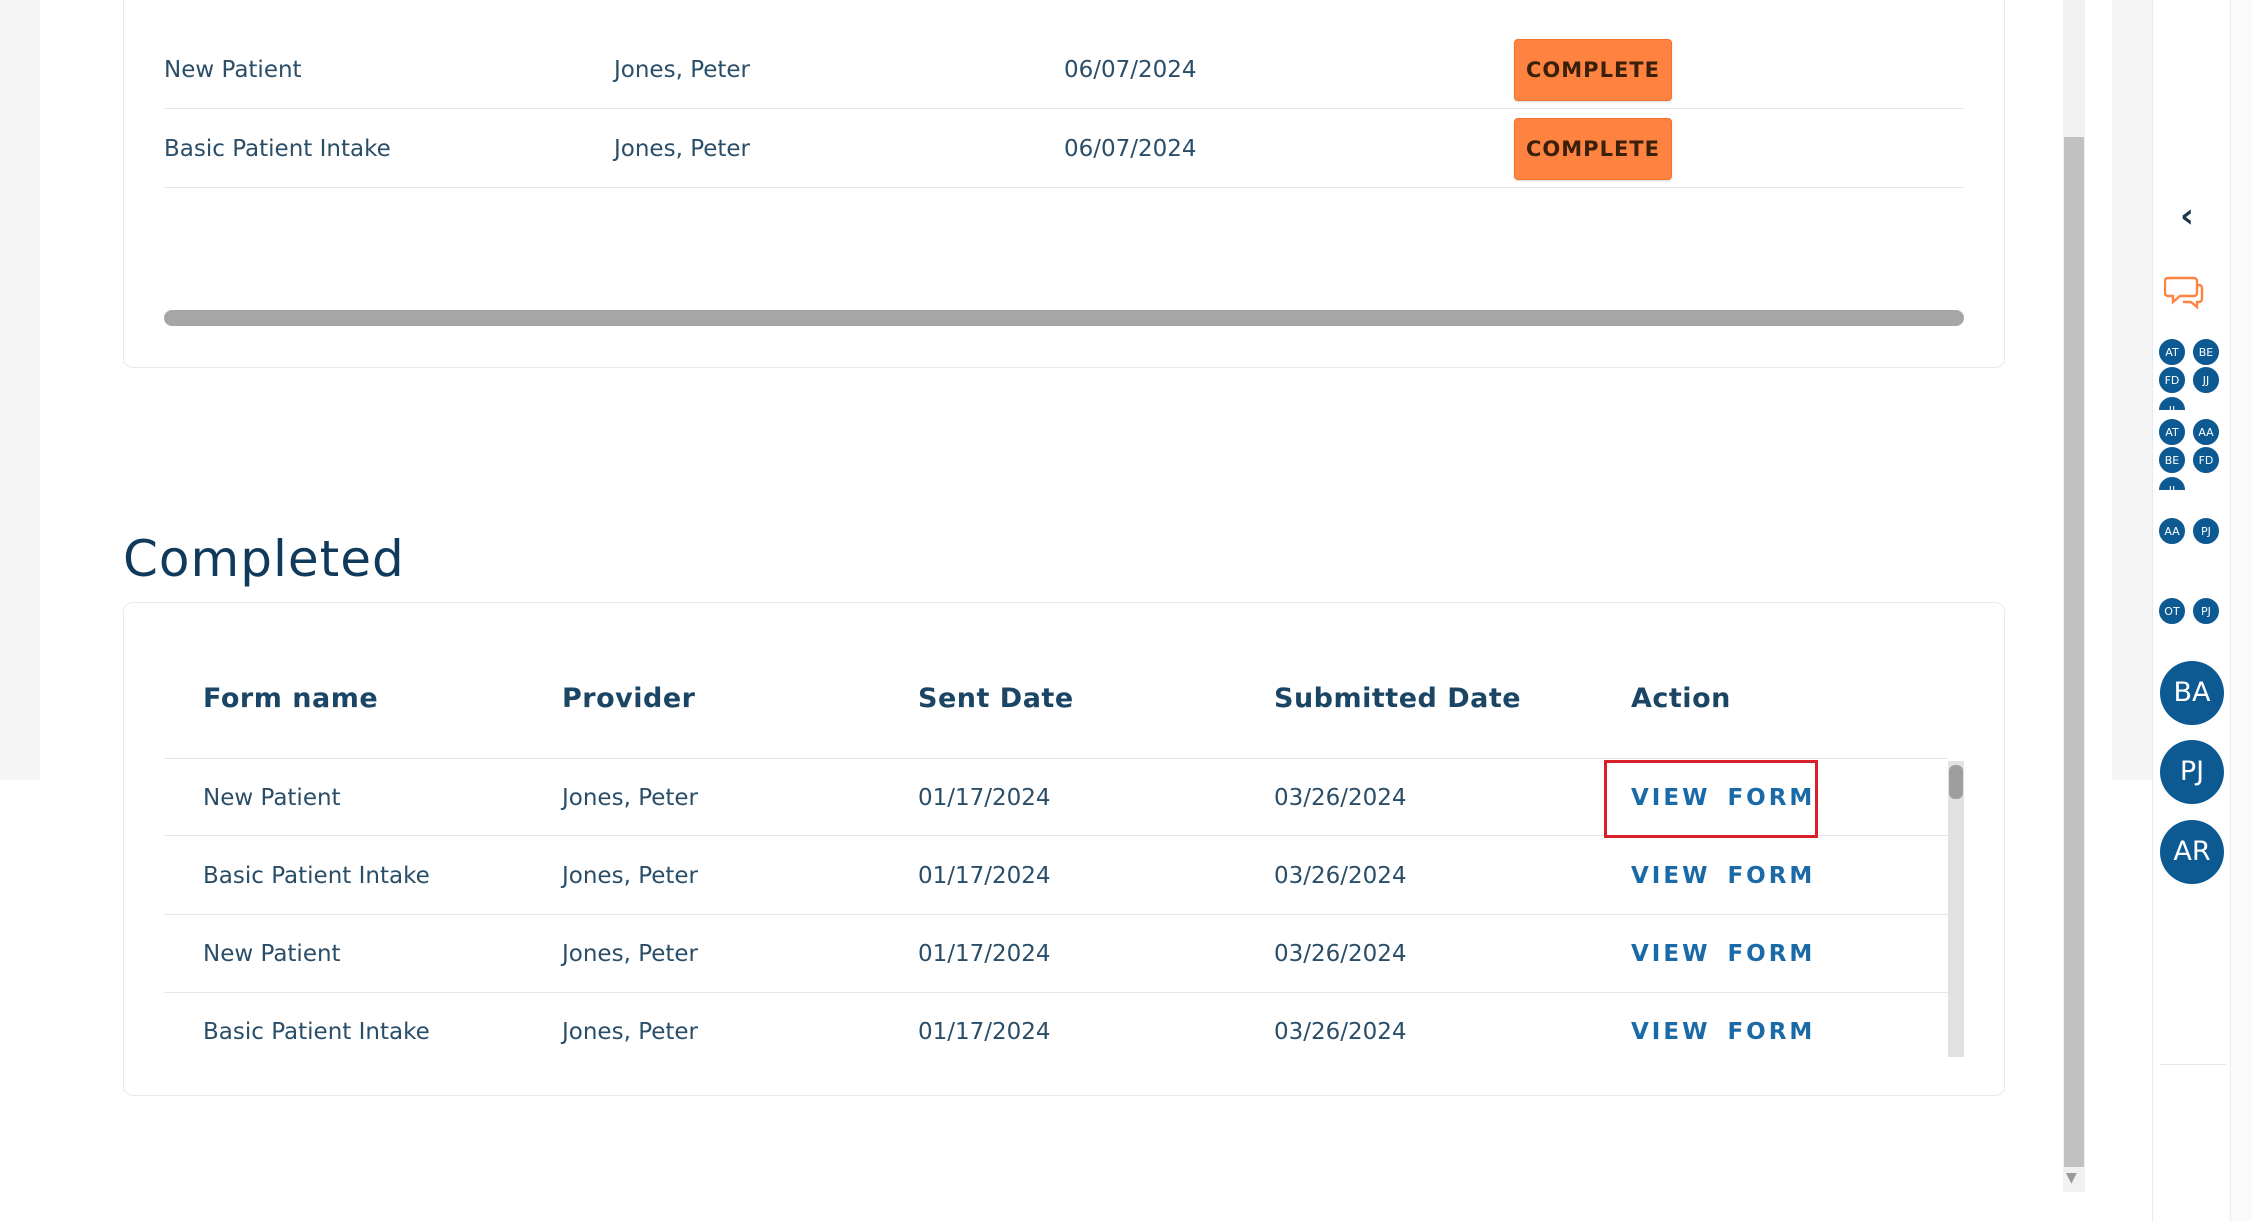 This screenshot has height=1222, width=2252. Describe the element at coordinates (2192, 772) in the screenshot. I see `avatar-pj: PJ` at that location.